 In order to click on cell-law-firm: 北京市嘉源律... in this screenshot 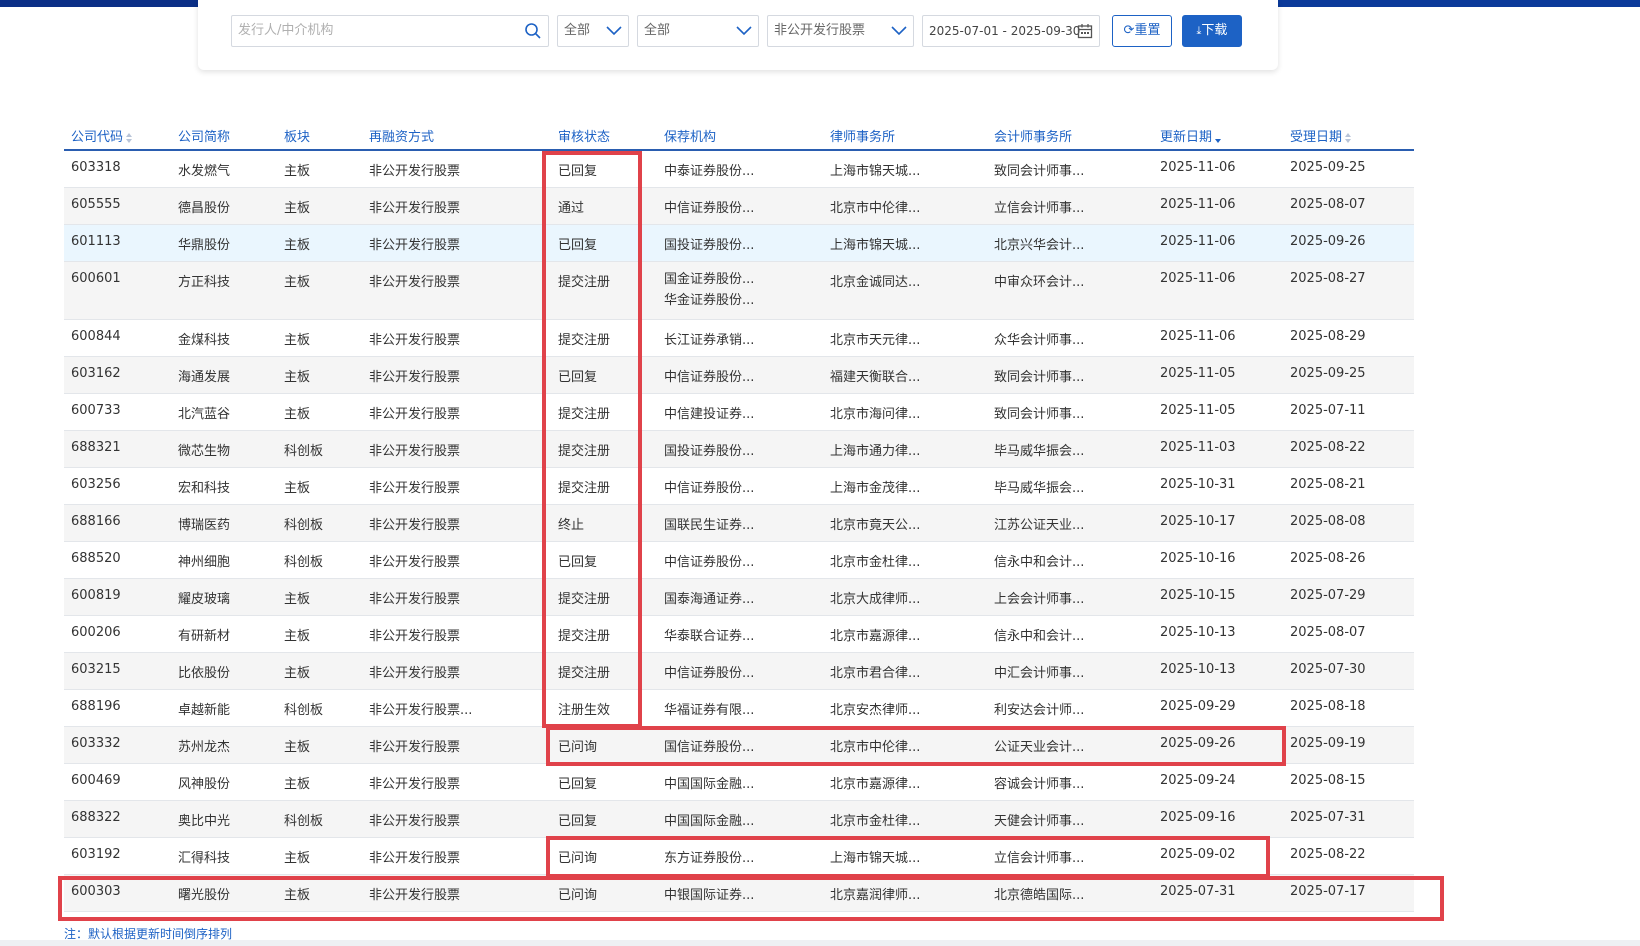, I will do `click(875, 784)`.